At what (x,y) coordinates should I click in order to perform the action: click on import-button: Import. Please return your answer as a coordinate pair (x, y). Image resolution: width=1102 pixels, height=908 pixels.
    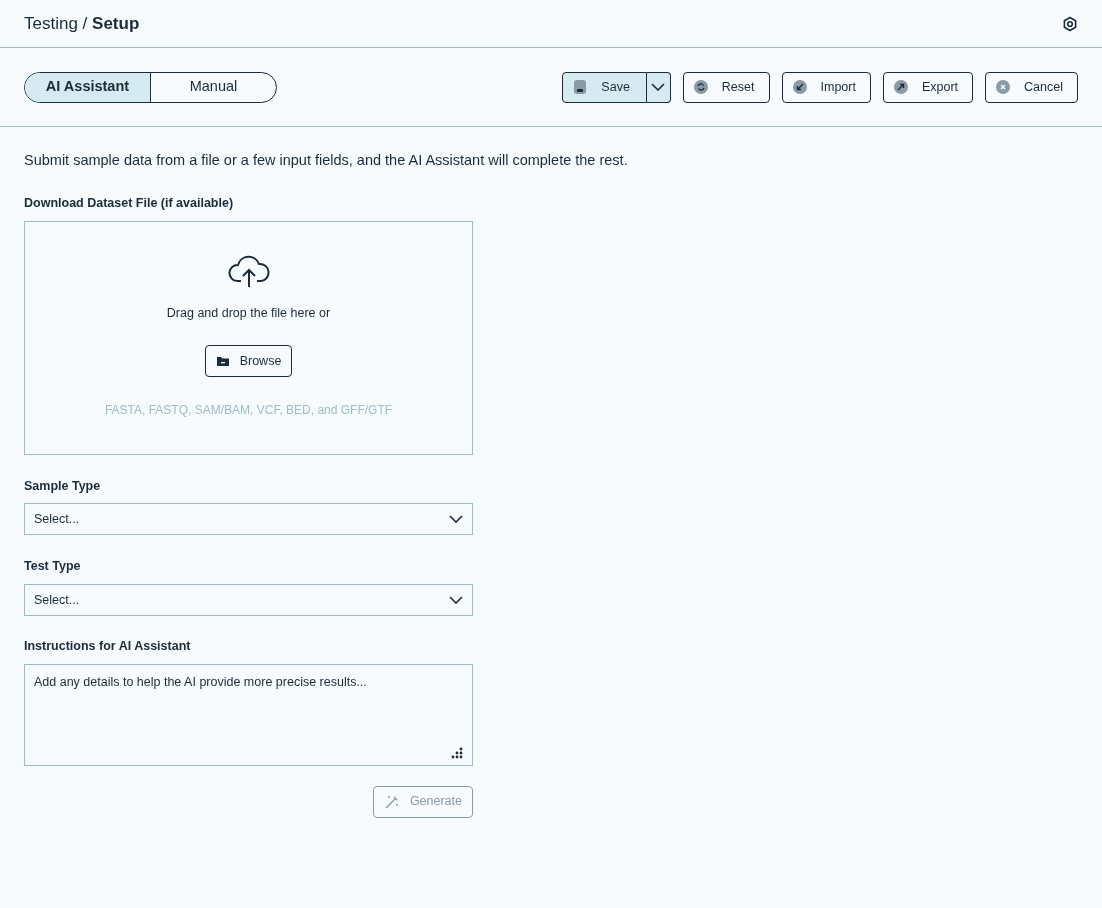
    Looking at the image, I should click on (826, 87).